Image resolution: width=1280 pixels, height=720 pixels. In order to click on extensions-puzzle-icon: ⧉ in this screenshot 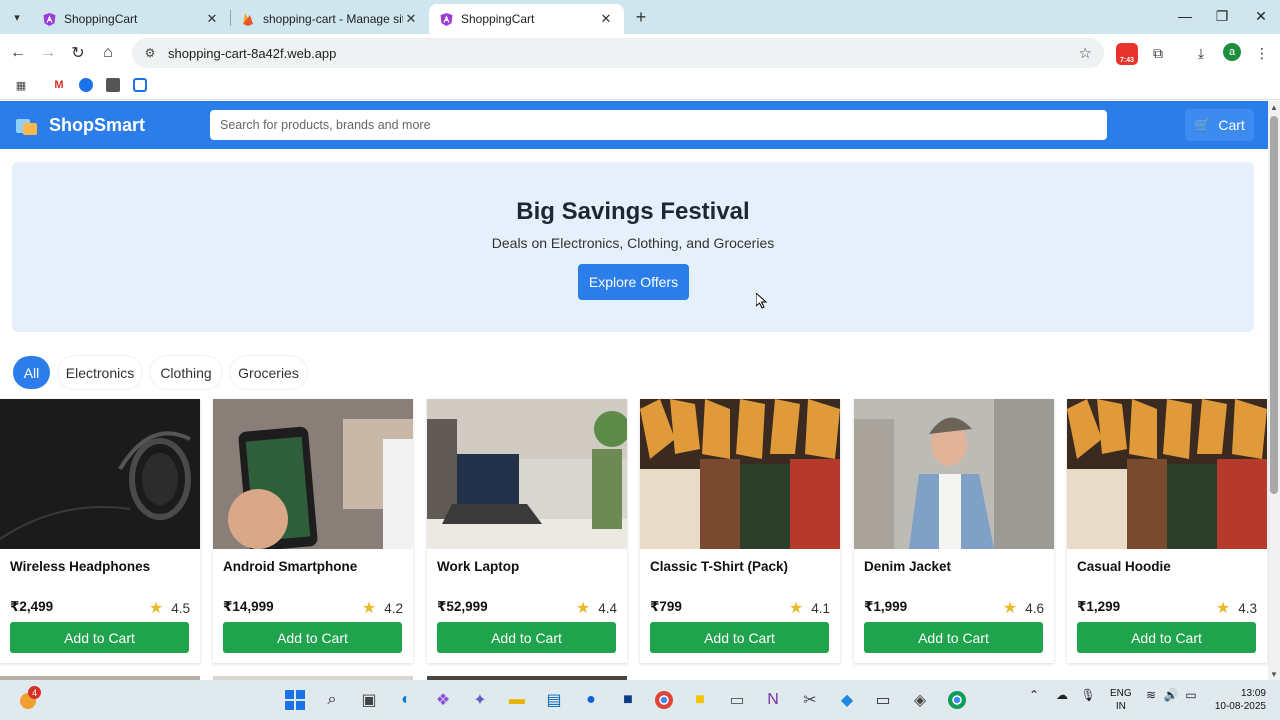, I will do `click(1158, 53)`.